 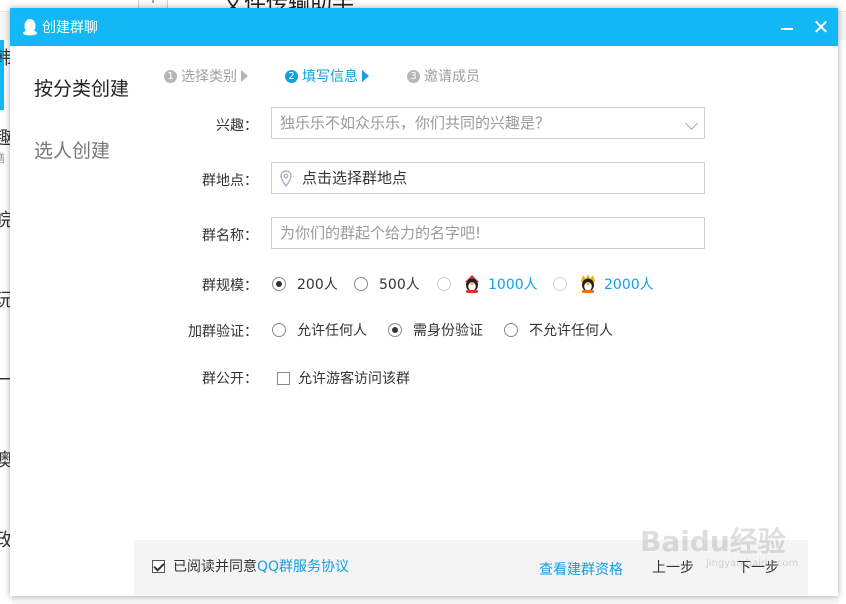 I want to click on group-public-label: 群公开：, so click(x=230, y=379).